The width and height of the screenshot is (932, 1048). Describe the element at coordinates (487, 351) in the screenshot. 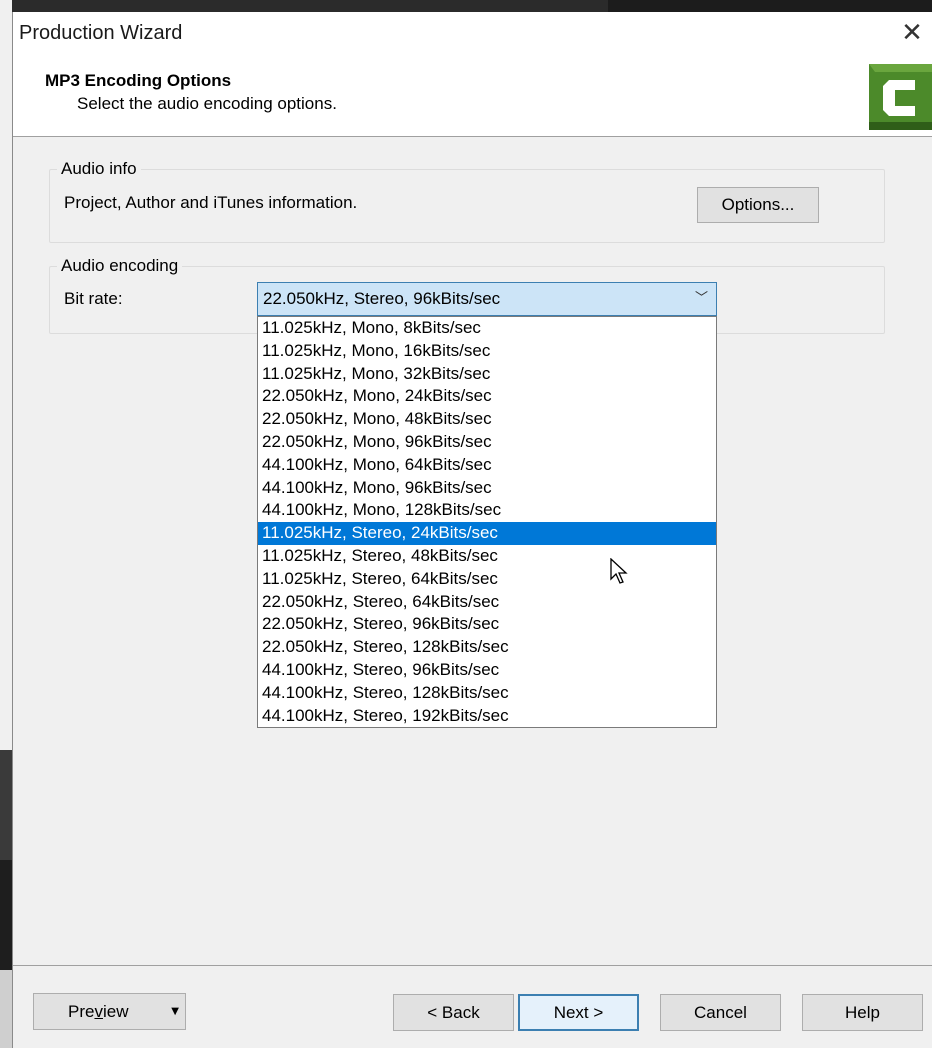

I see `bit-rate-option: 11.025kHz, Mono, 16kBits/sec` at that location.